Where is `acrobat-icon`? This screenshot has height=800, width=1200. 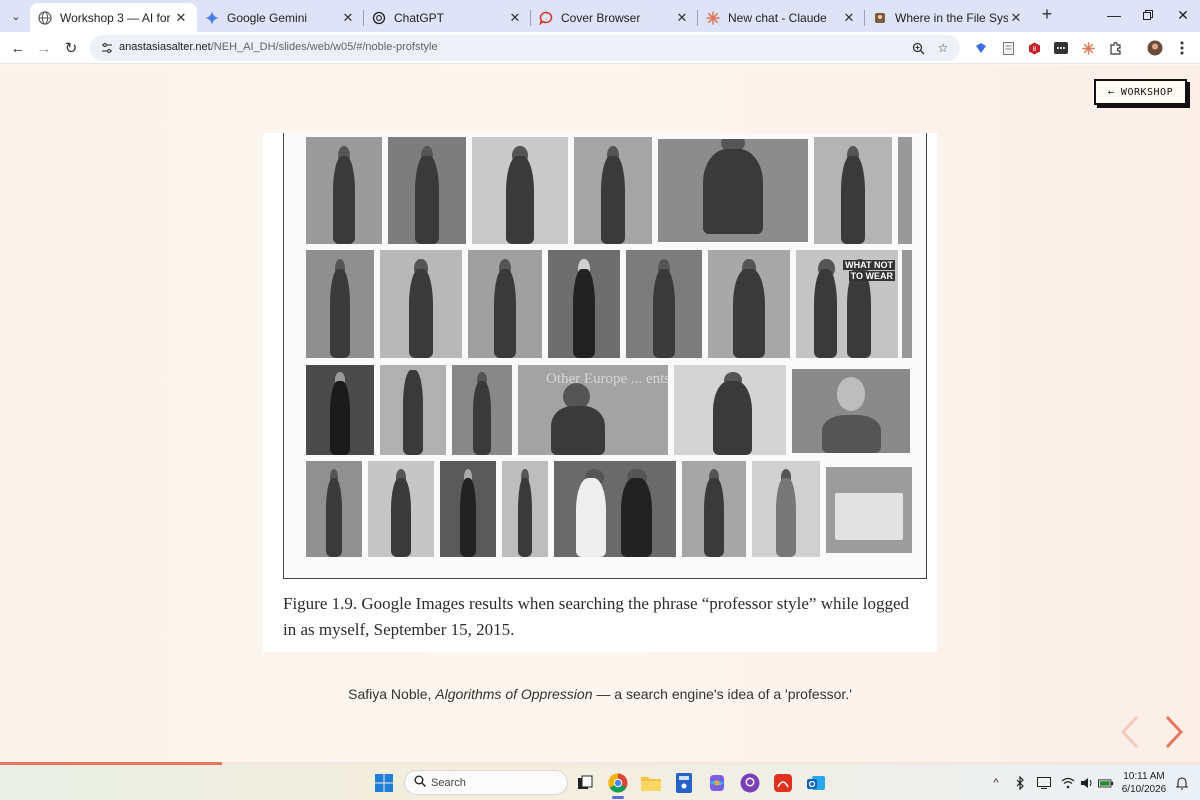 acrobat-icon is located at coordinates (783, 783).